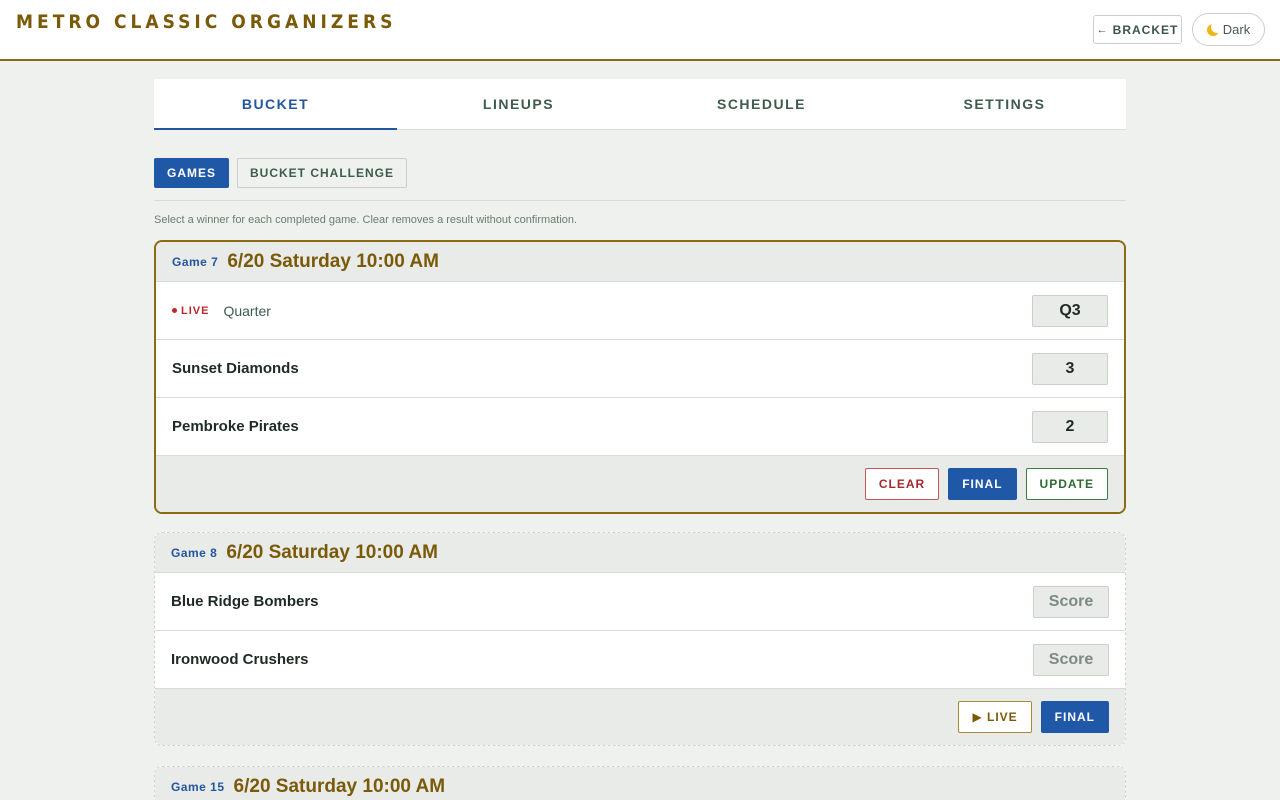  Describe the element at coordinates (640, 311) in the screenshot. I see `period-row: LIVE Quarter Q3` at that location.